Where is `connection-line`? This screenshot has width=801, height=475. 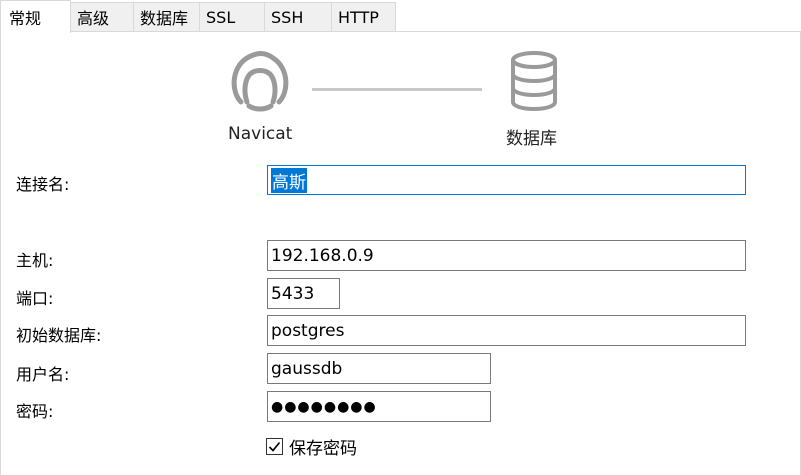
connection-line is located at coordinates (397, 89).